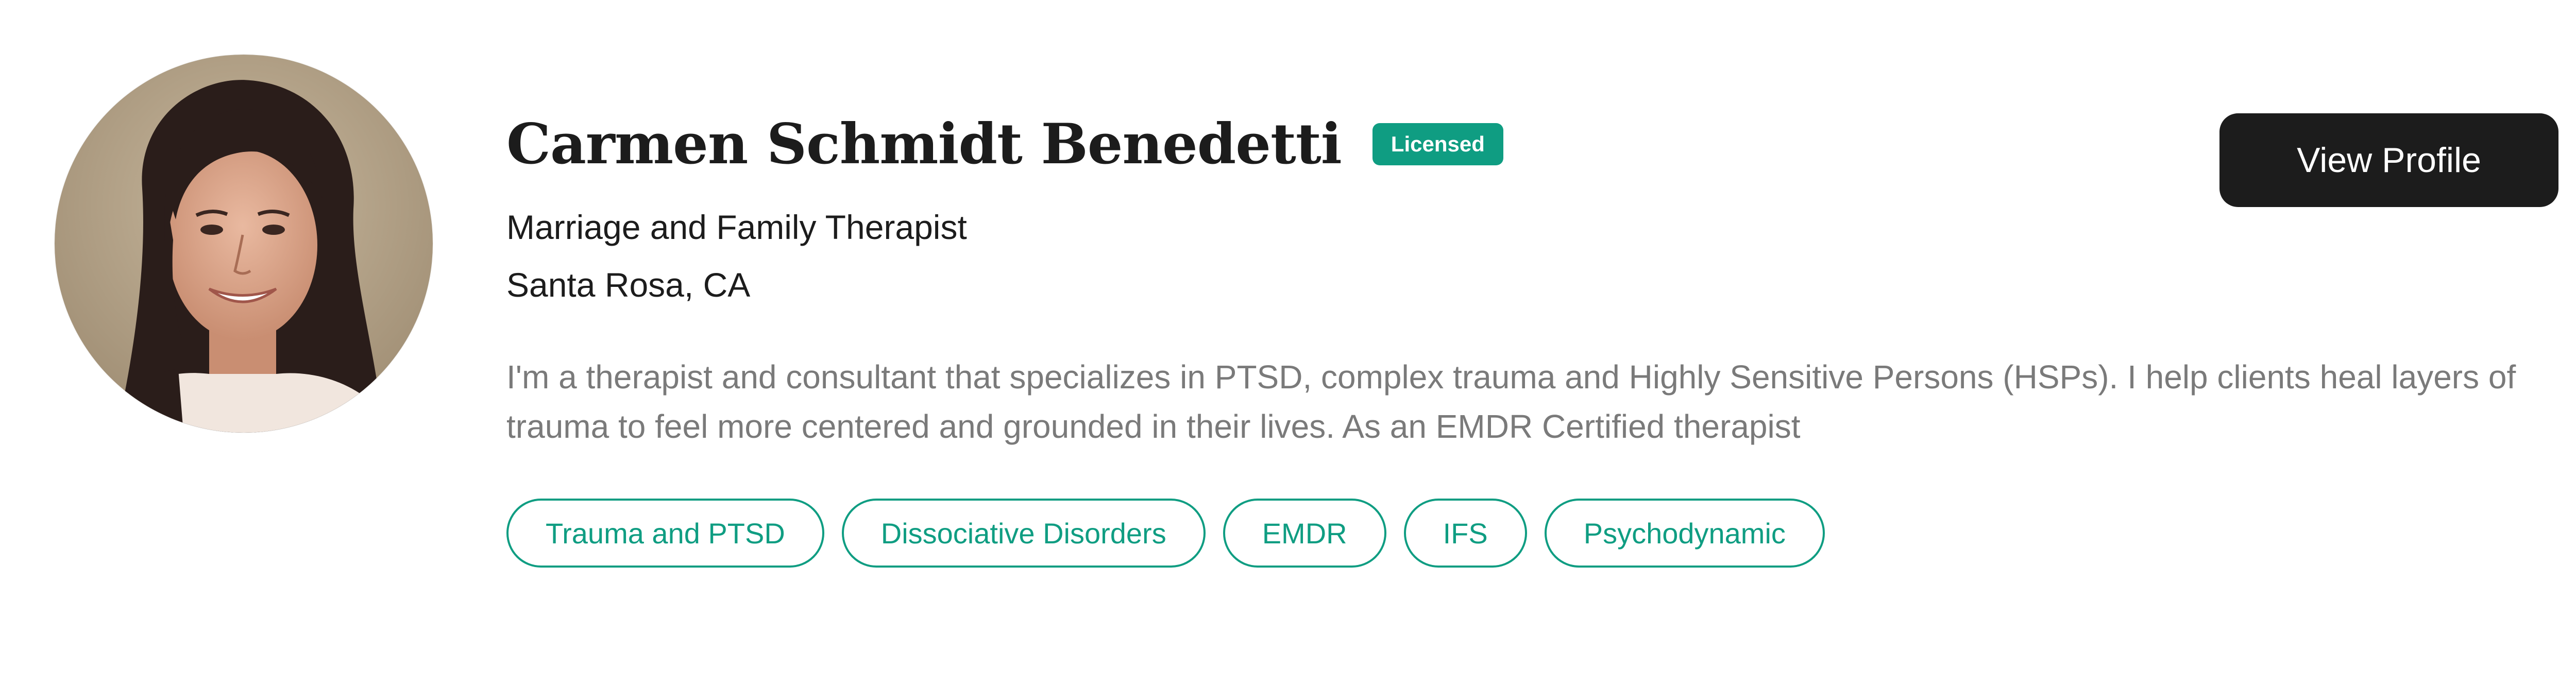 The height and width of the screenshot is (685, 2576). Describe the element at coordinates (2388, 160) in the screenshot. I see `view-profile-button: View Profile` at that location.